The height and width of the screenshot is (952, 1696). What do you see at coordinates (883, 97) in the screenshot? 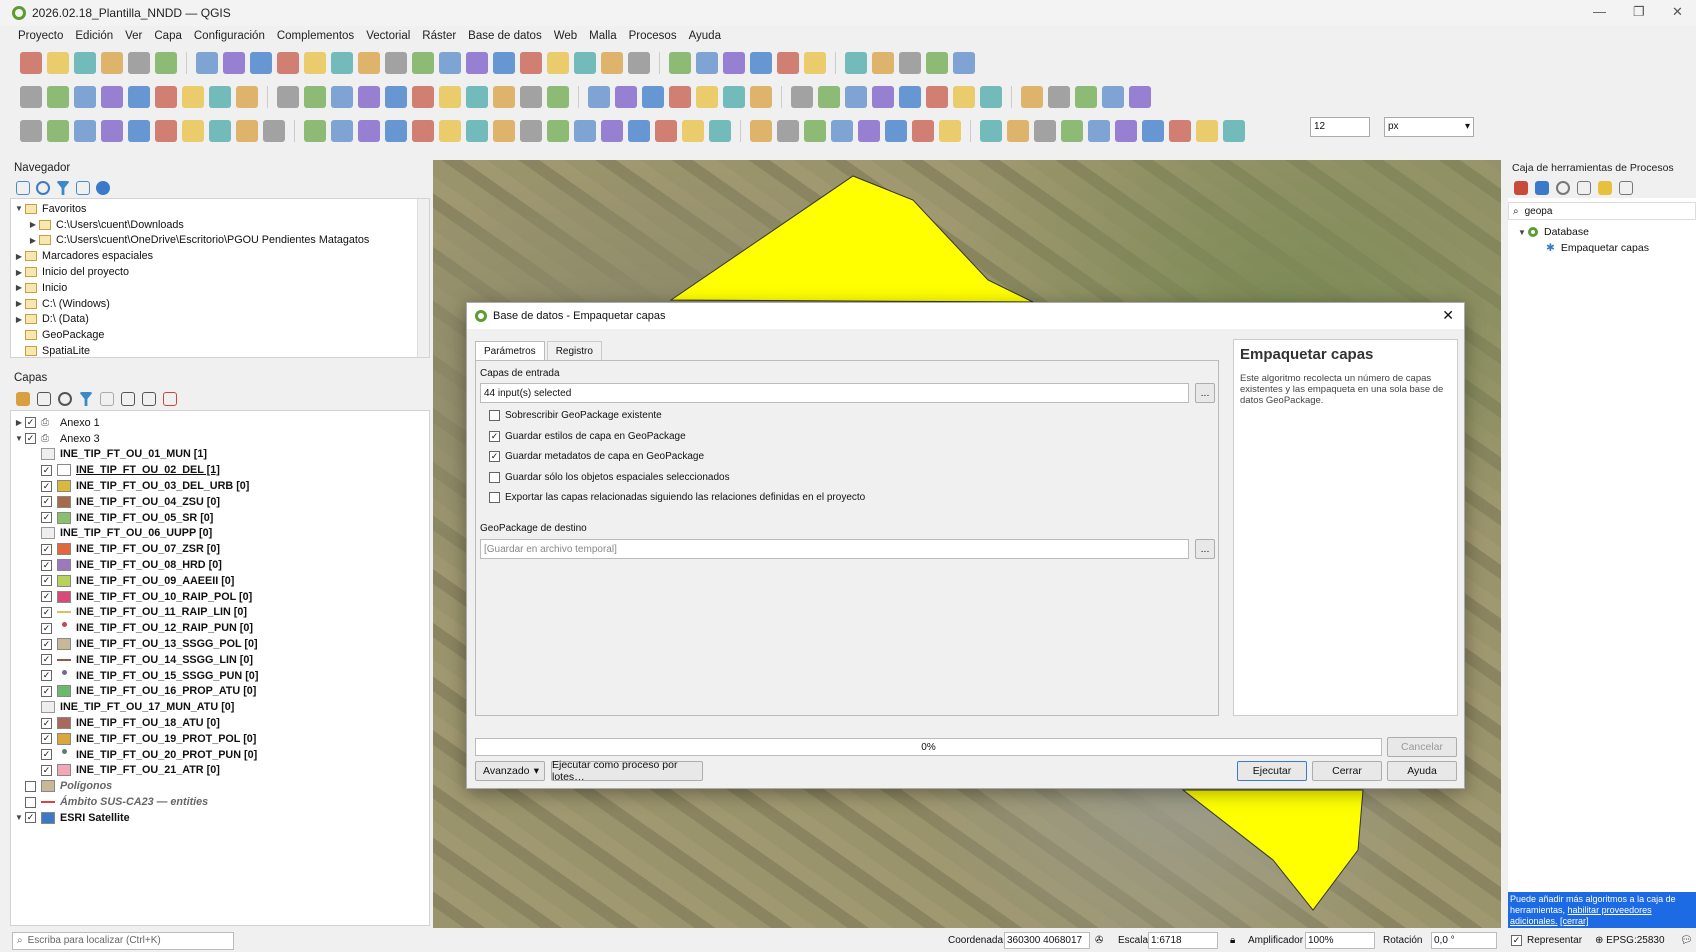
I see `data-tool-30-icon` at bounding box center [883, 97].